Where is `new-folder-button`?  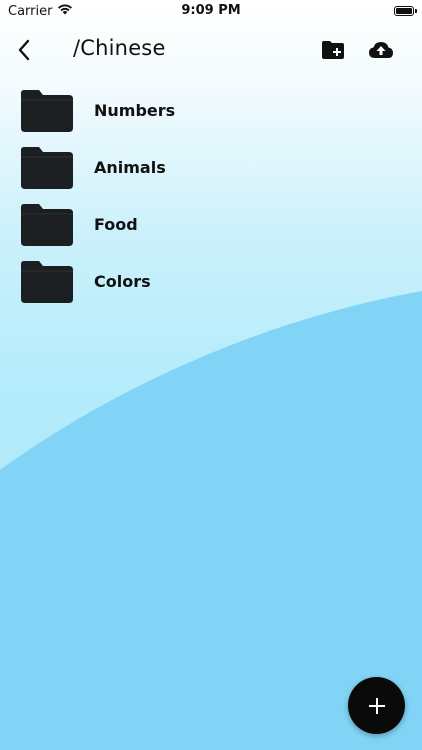
new-folder-button is located at coordinates (333, 50).